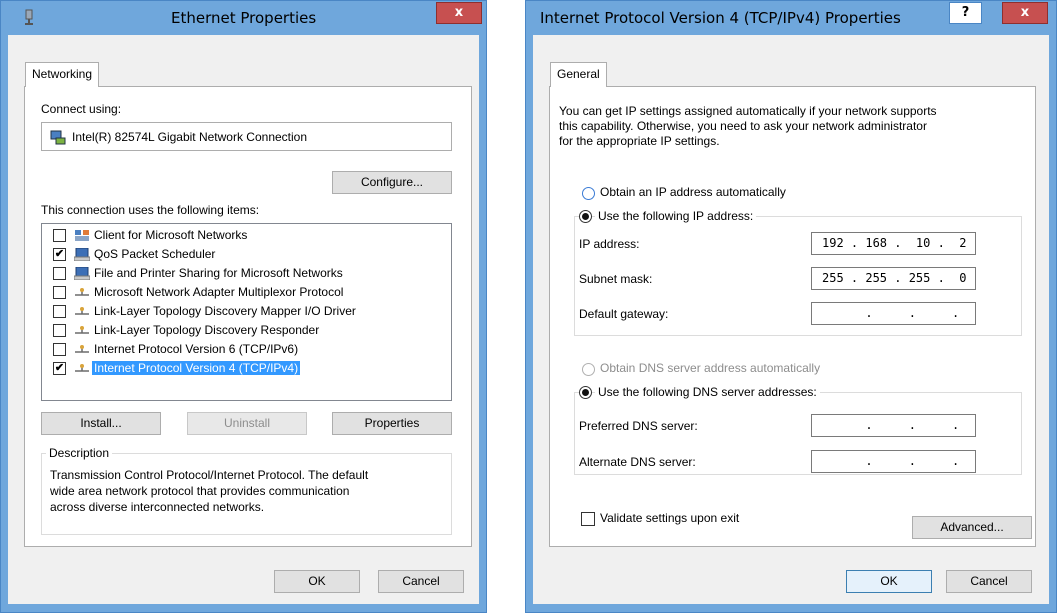  I want to click on alternate-dns-field: . . ., so click(893, 461).